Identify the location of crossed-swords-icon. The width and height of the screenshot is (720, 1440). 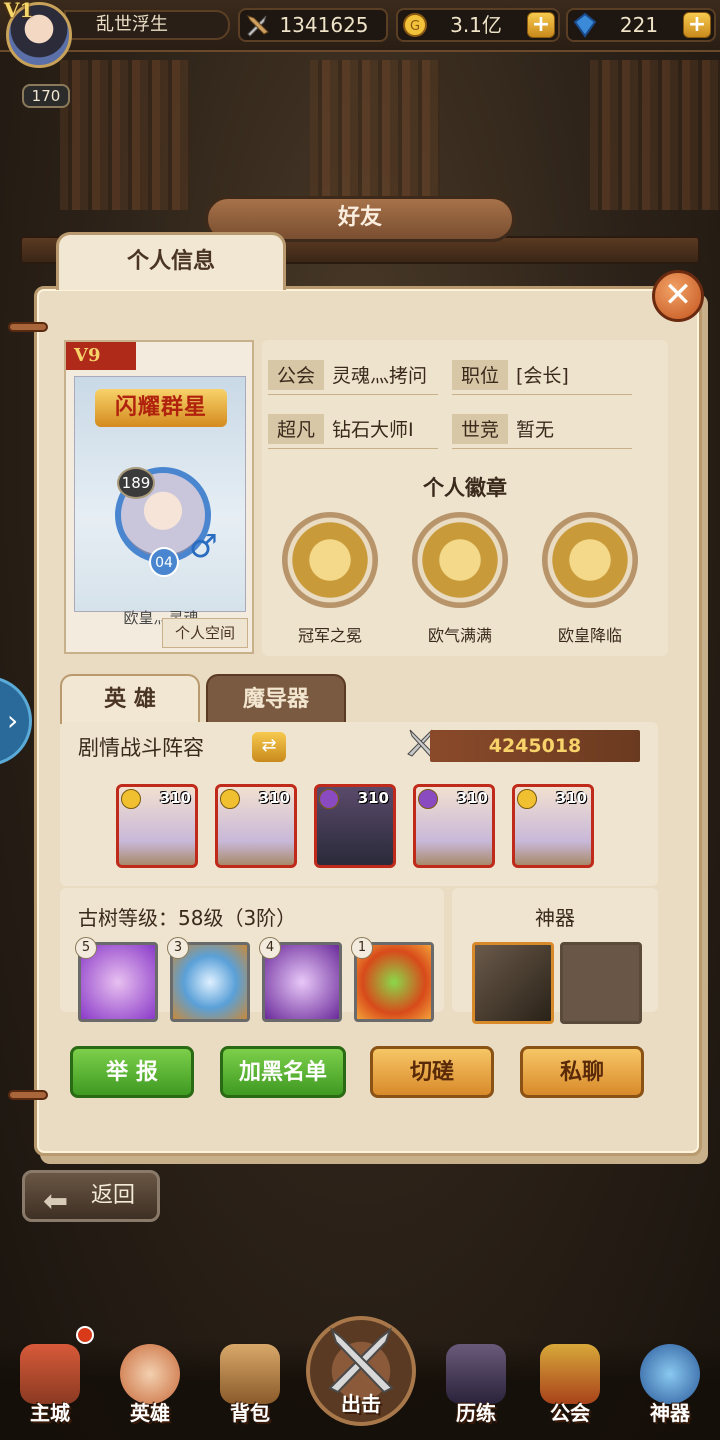
(361, 1360).